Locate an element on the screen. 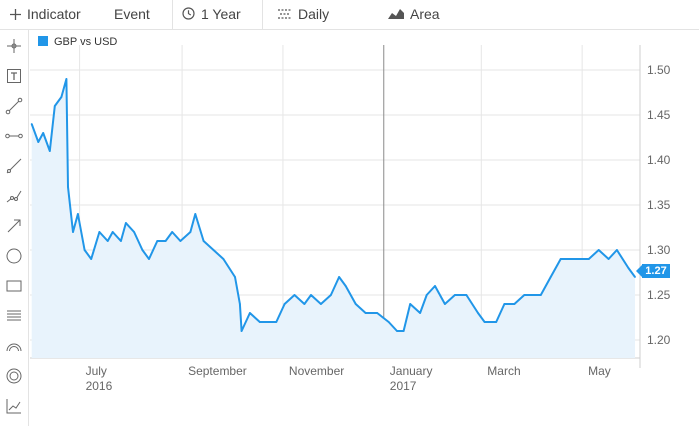 The image size is (699, 426). x-tick-label: November is located at coordinates (316, 371).